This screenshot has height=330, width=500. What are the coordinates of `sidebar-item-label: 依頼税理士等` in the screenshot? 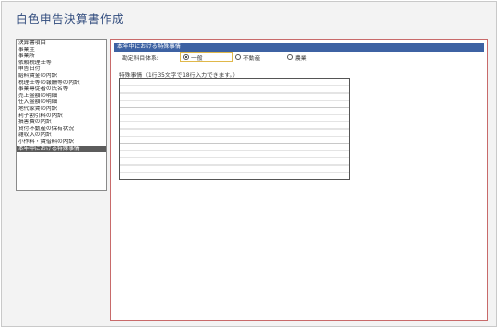 It's located at (35, 62).